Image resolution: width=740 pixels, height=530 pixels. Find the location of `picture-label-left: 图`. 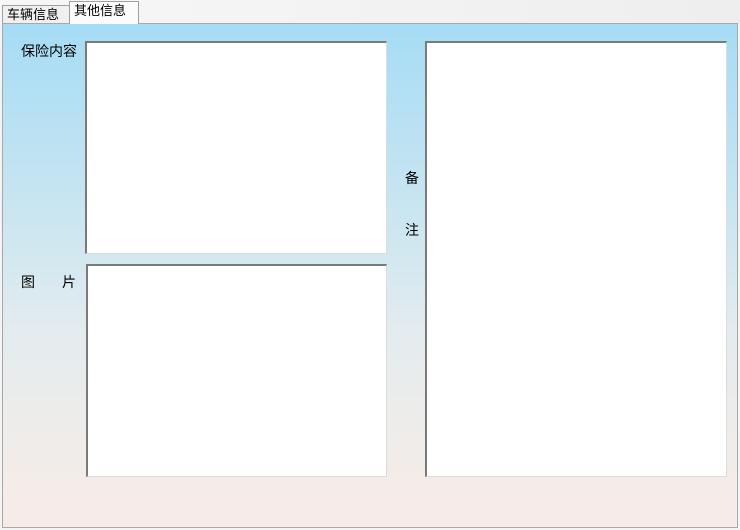

picture-label-left: 图 is located at coordinates (28, 283).